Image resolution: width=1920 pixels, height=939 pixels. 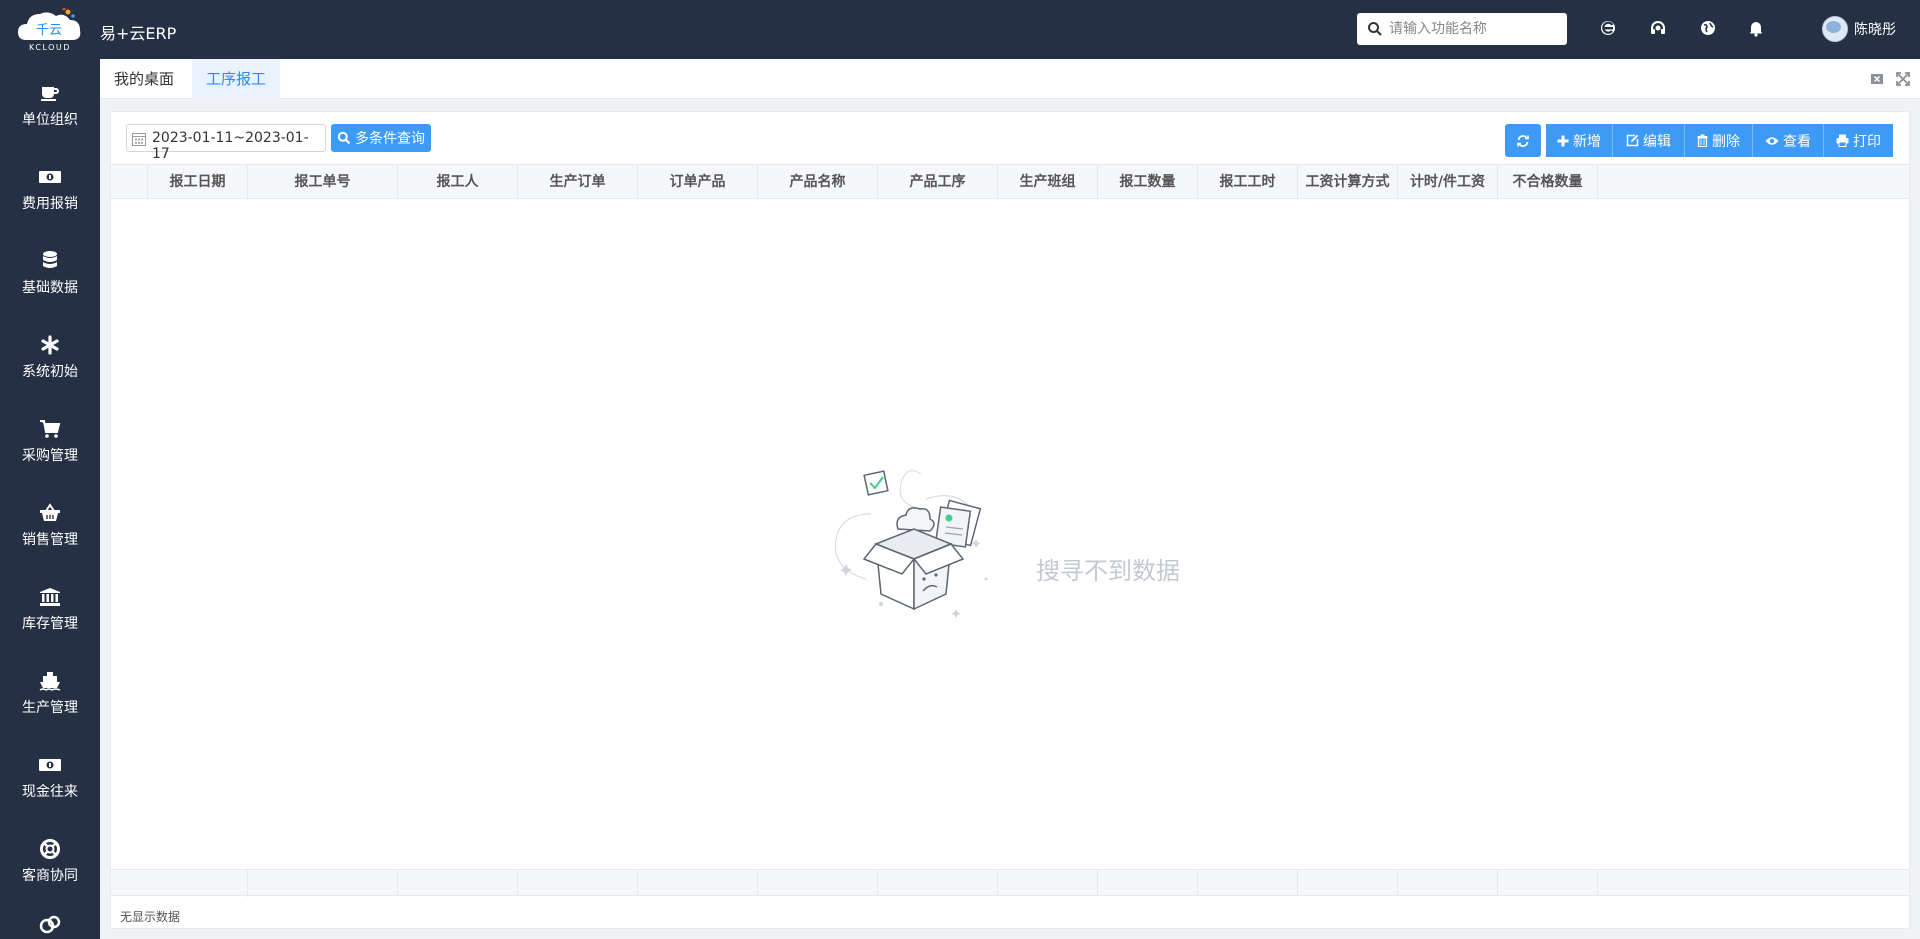 What do you see at coordinates (1903, 79) in the screenshot?
I see `fullscreen-icon` at bounding box center [1903, 79].